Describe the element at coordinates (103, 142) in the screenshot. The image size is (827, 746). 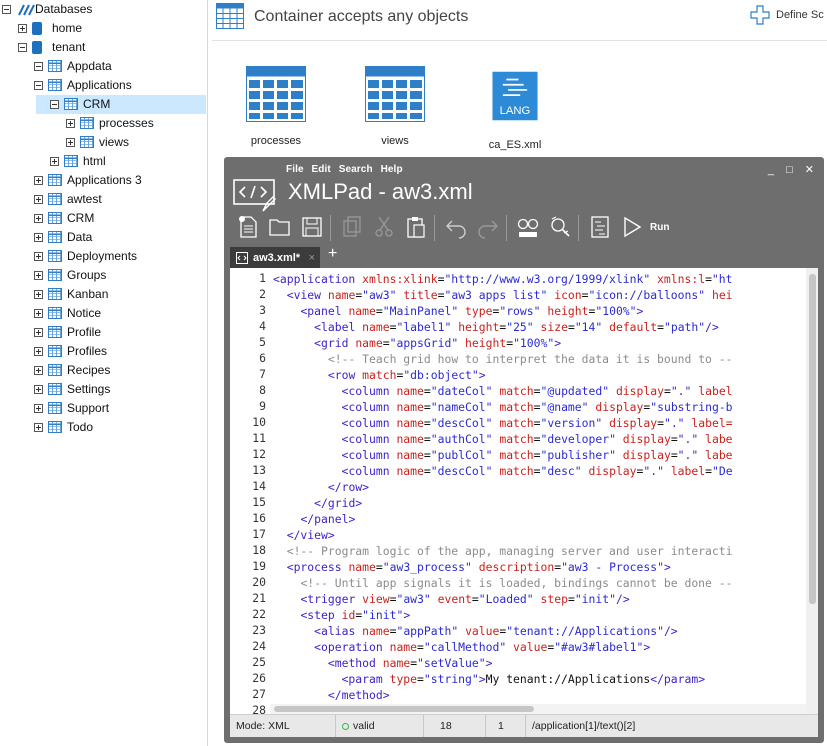
I see `tree-item-views: views` at that location.